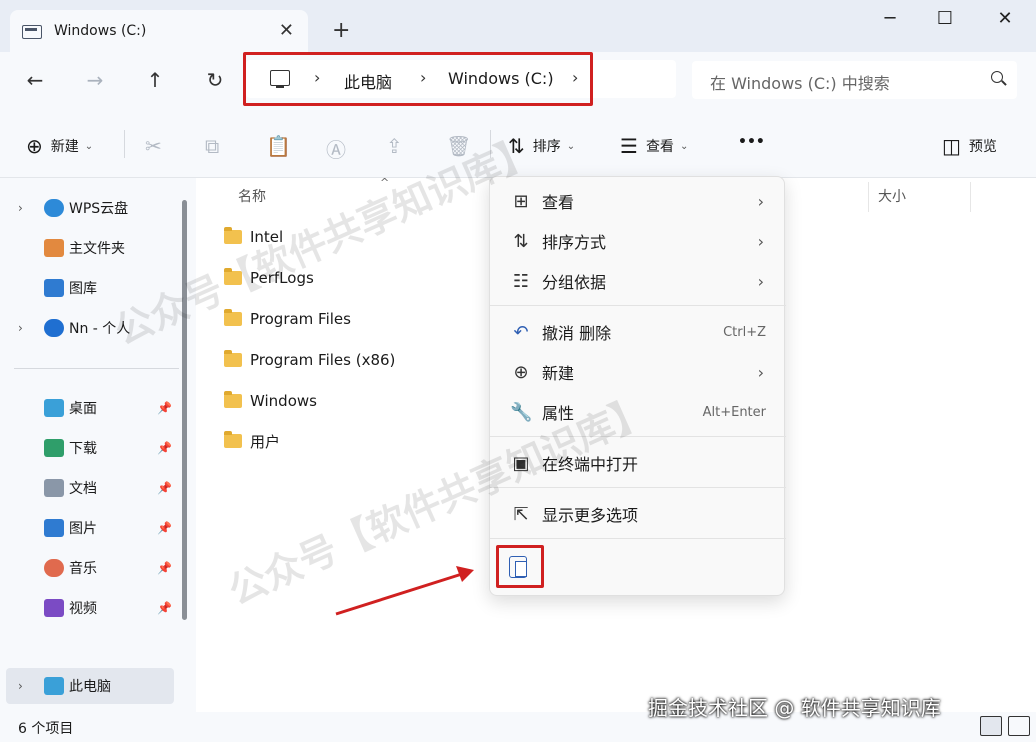 The height and width of the screenshot is (742, 1036). I want to click on sidebar-item-label: 桌面, so click(83, 409).